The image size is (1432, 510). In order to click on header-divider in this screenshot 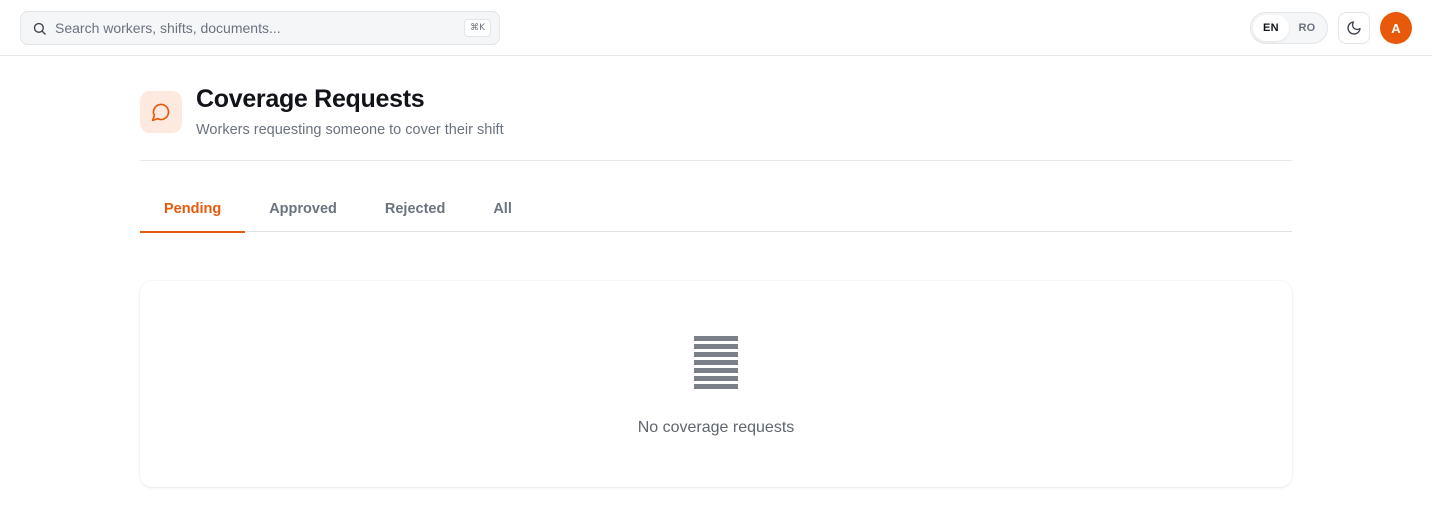, I will do `click(716, 160)`.